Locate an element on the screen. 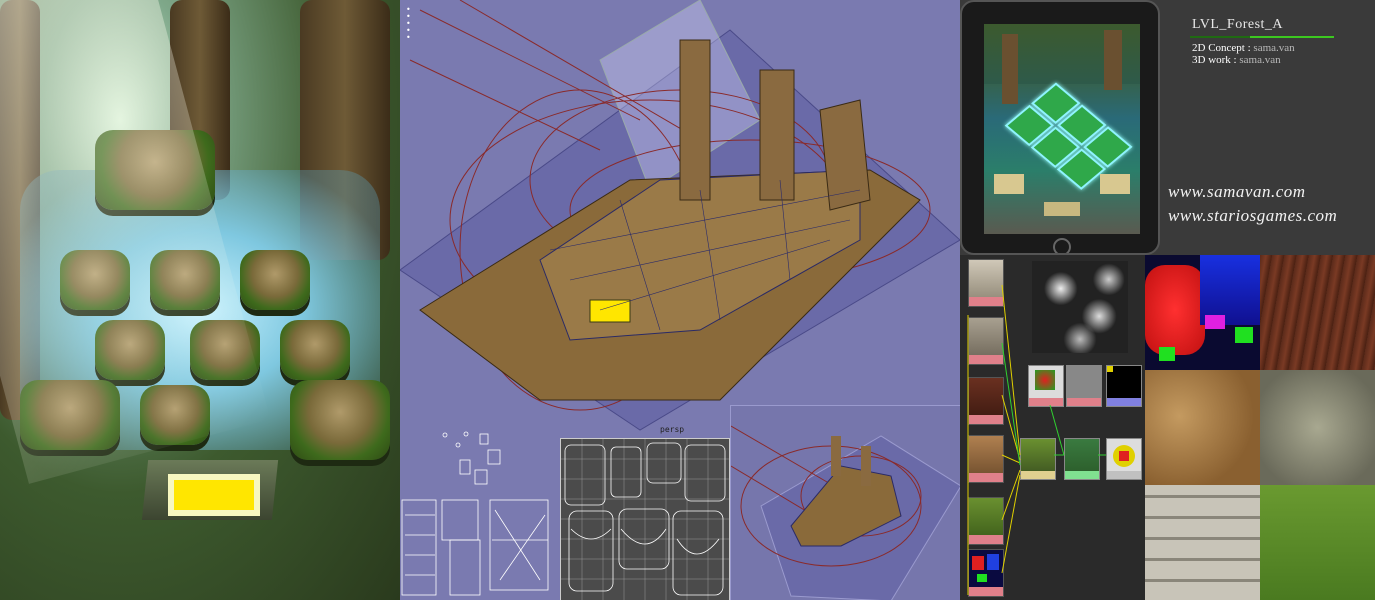 The width and height of the screenshot is (1375, 600). url-samavan: www.samavan.com is located at coordinates (1237, 192).